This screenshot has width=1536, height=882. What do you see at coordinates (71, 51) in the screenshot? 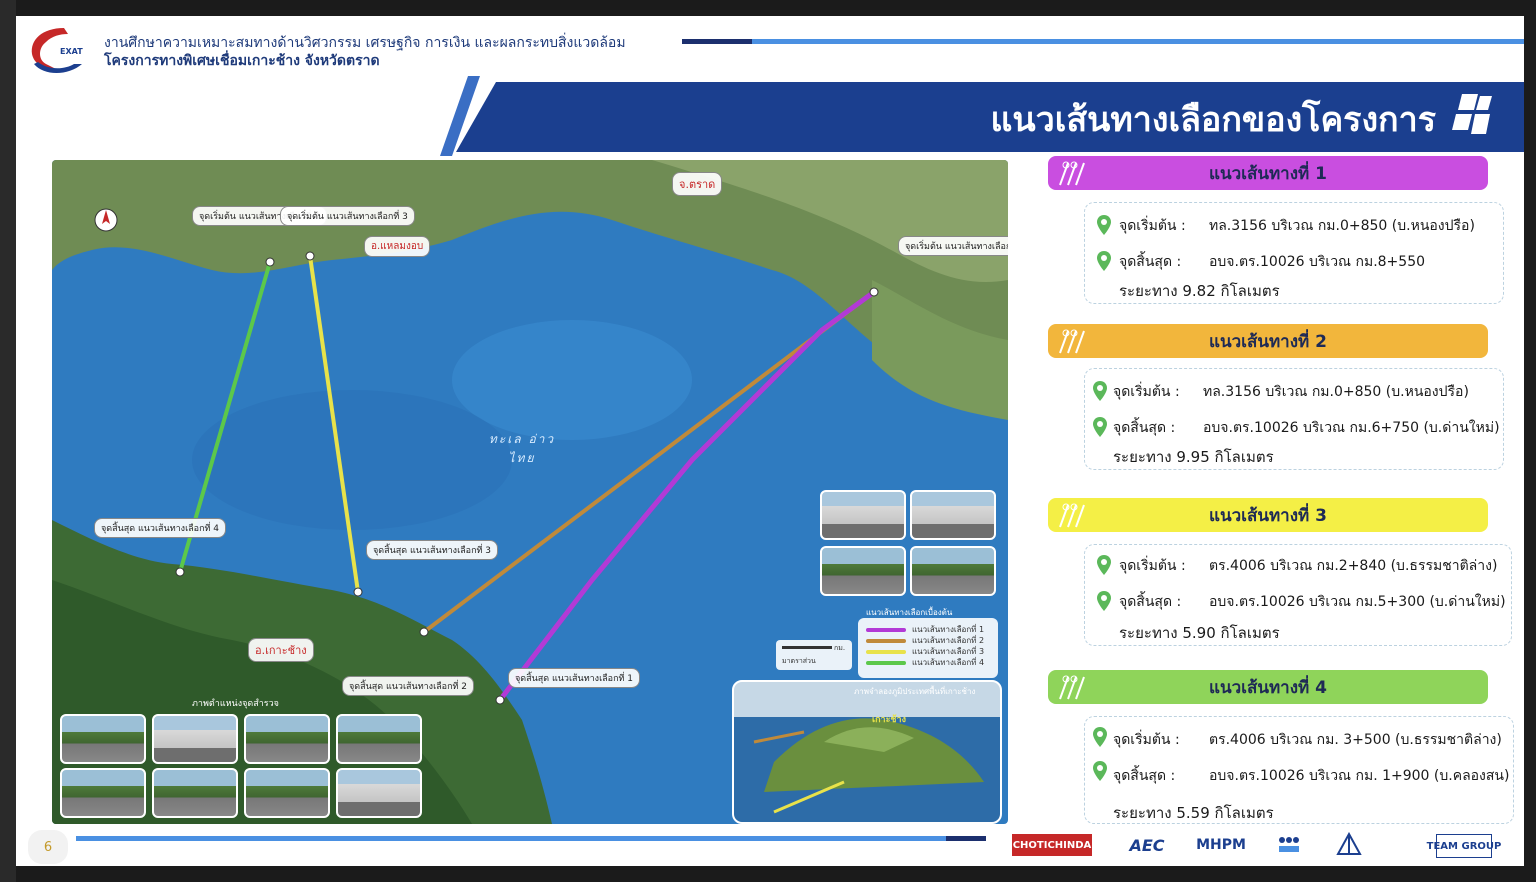
I see `svg-text: EXAT` at bounding box center [71, 51].